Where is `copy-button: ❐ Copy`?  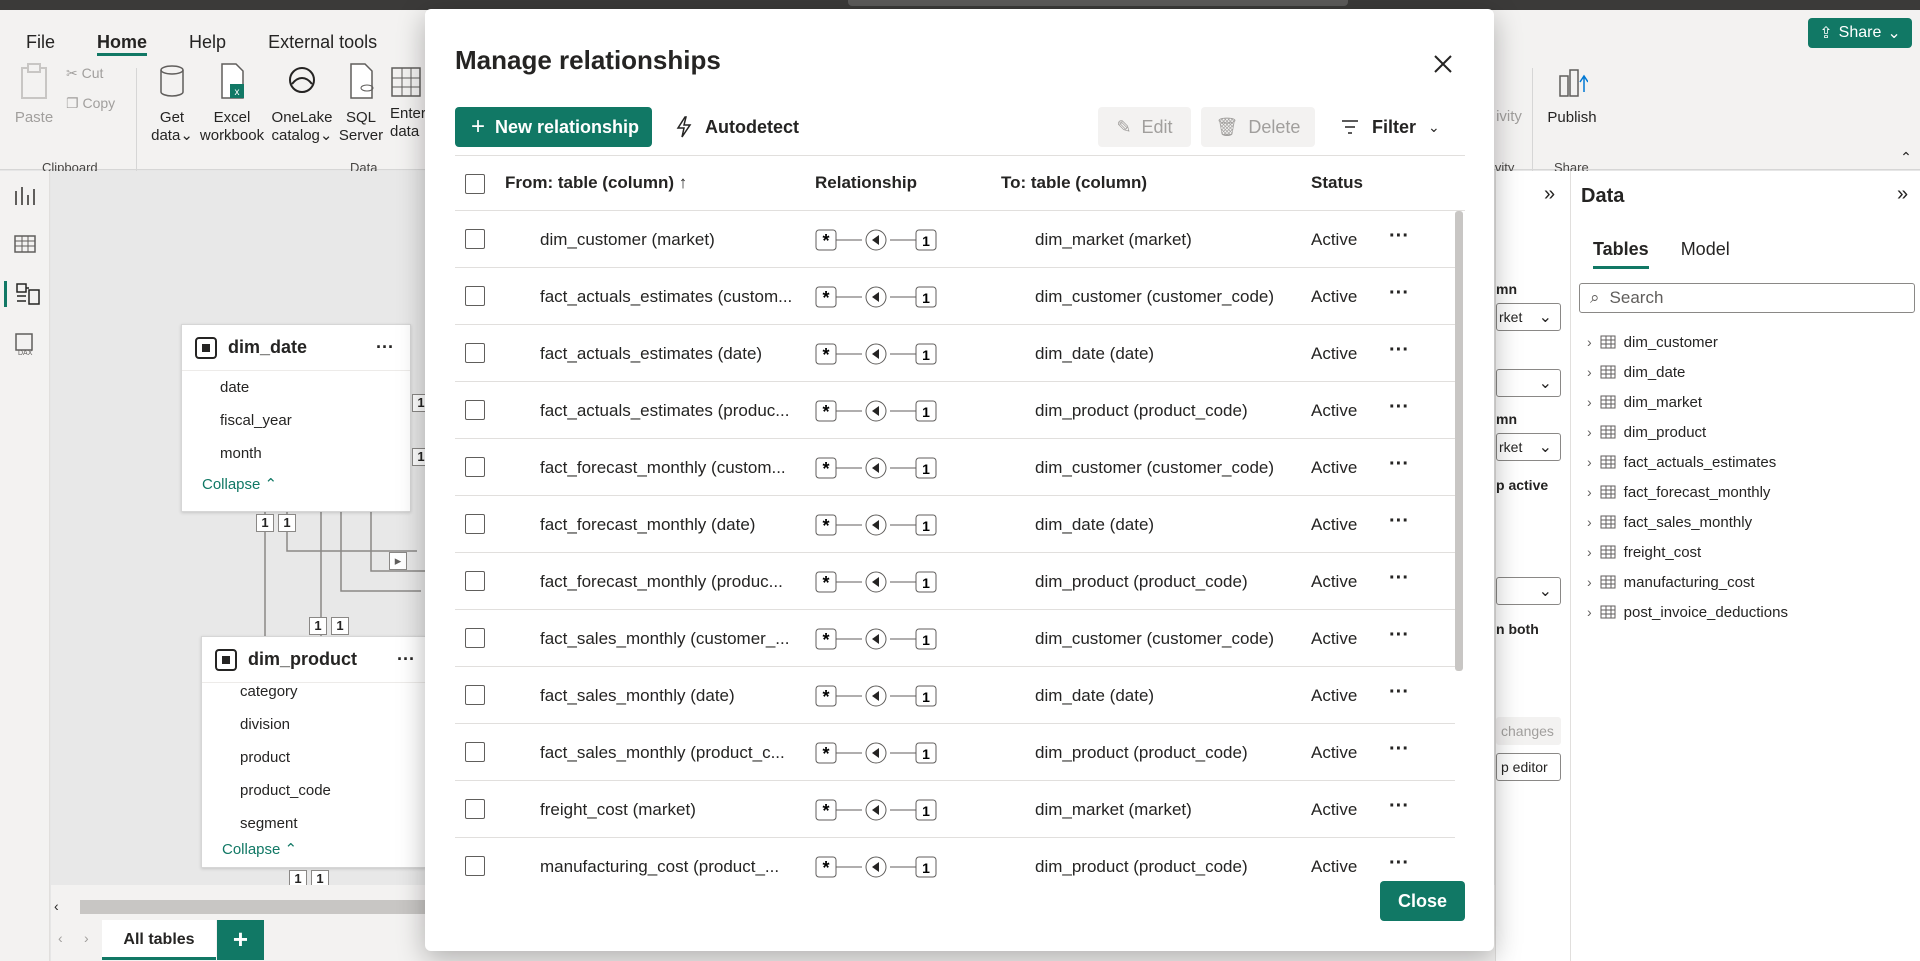 copy-button: ❐ Copy is located at coordinates (96, 103).